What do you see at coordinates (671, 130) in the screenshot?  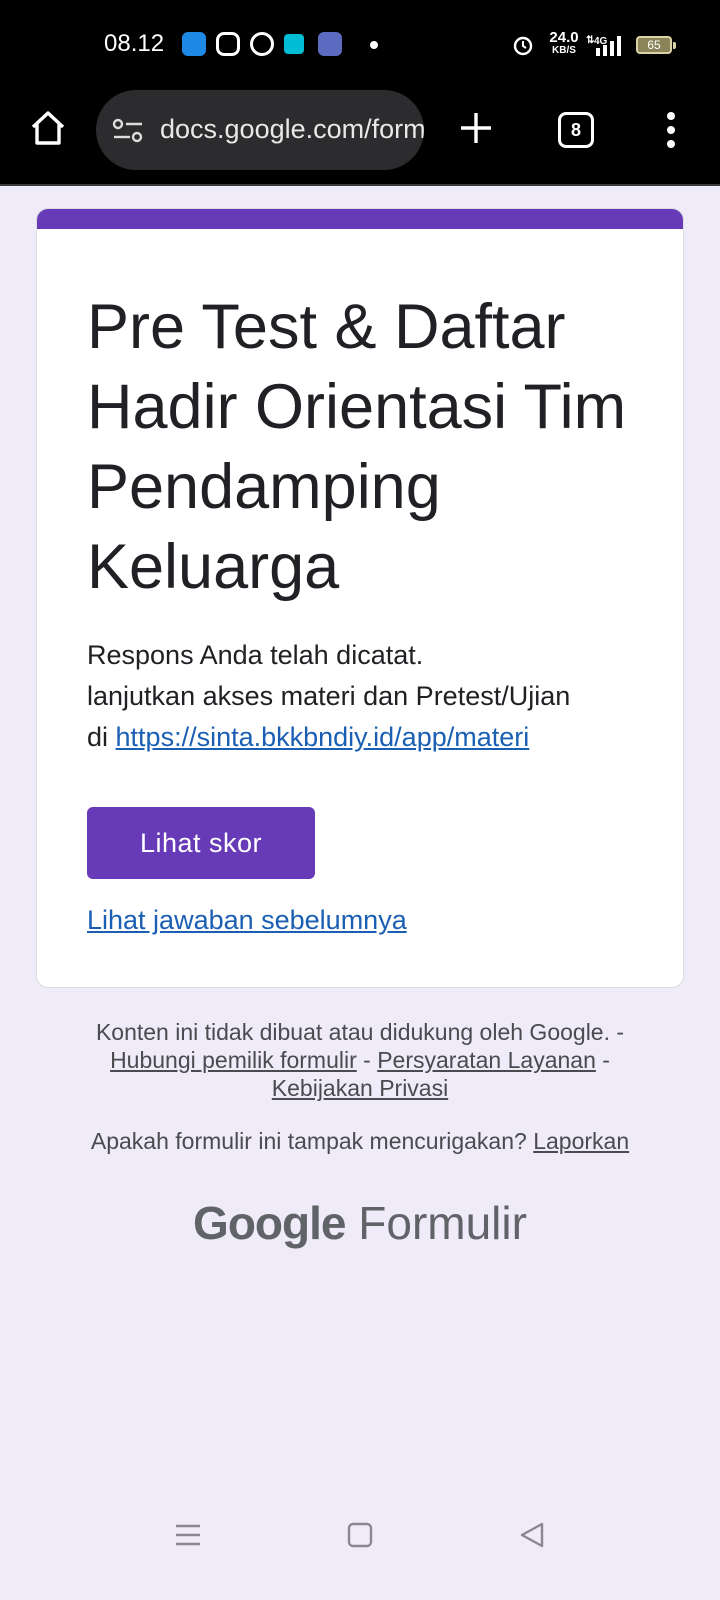 I see `more-options-icon` at bounding box center [671, 130].